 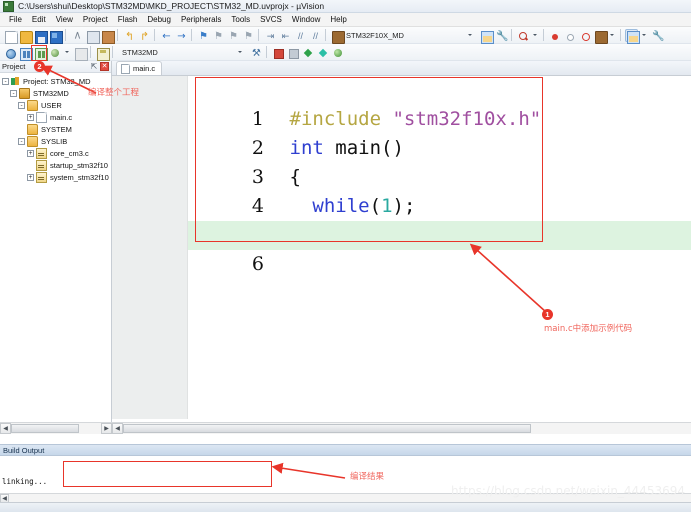 I want to click on tree-item-group-system: SYSTEM, so click(x=56, y=129).